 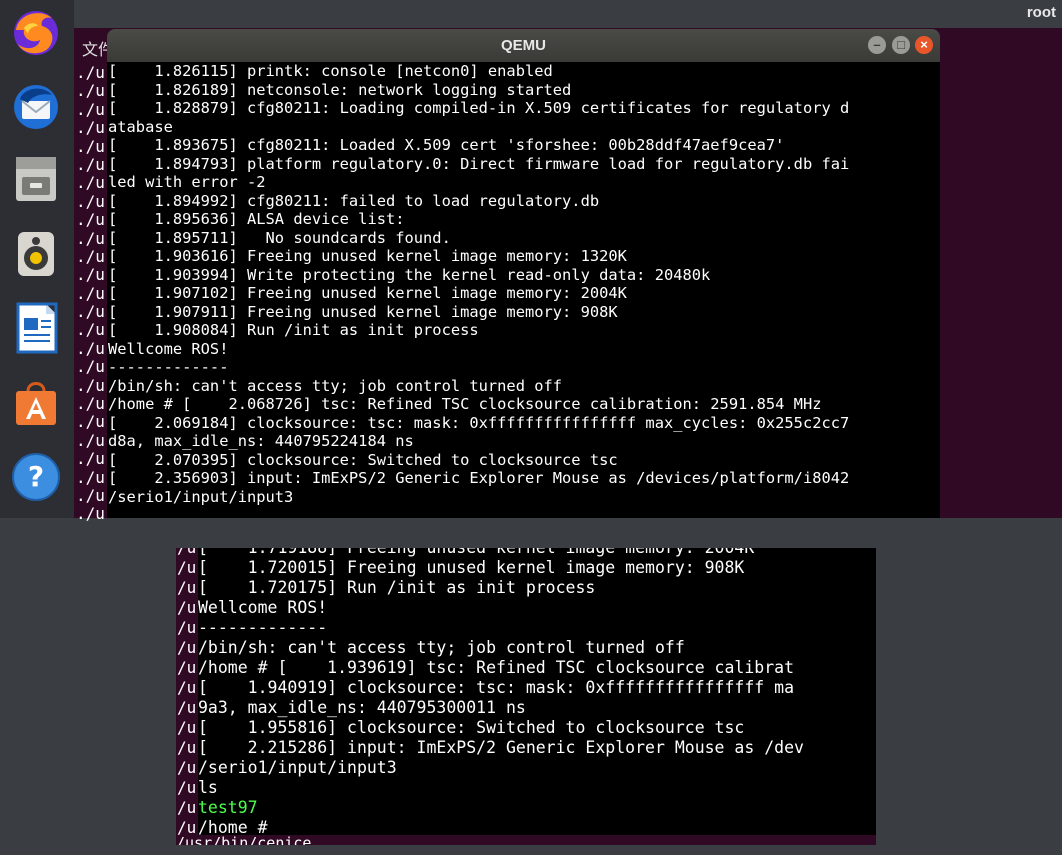 I want to click on rhythmbox-icon, so click(x=36, y=254).